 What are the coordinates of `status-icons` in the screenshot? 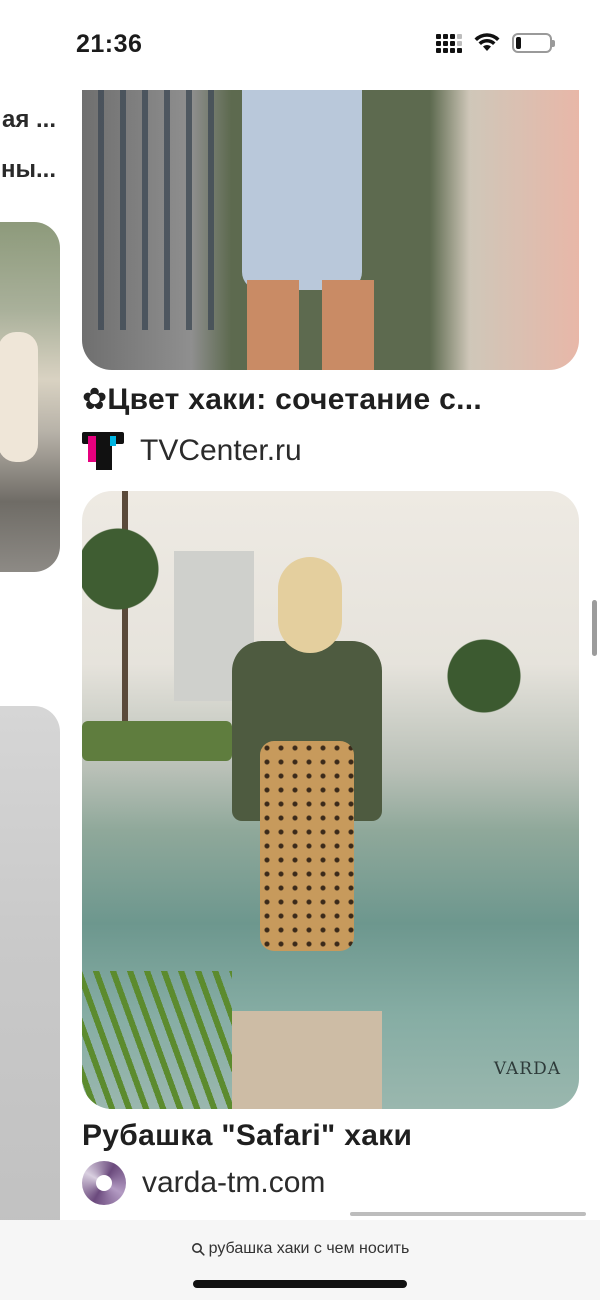 It's located at (495, 43).